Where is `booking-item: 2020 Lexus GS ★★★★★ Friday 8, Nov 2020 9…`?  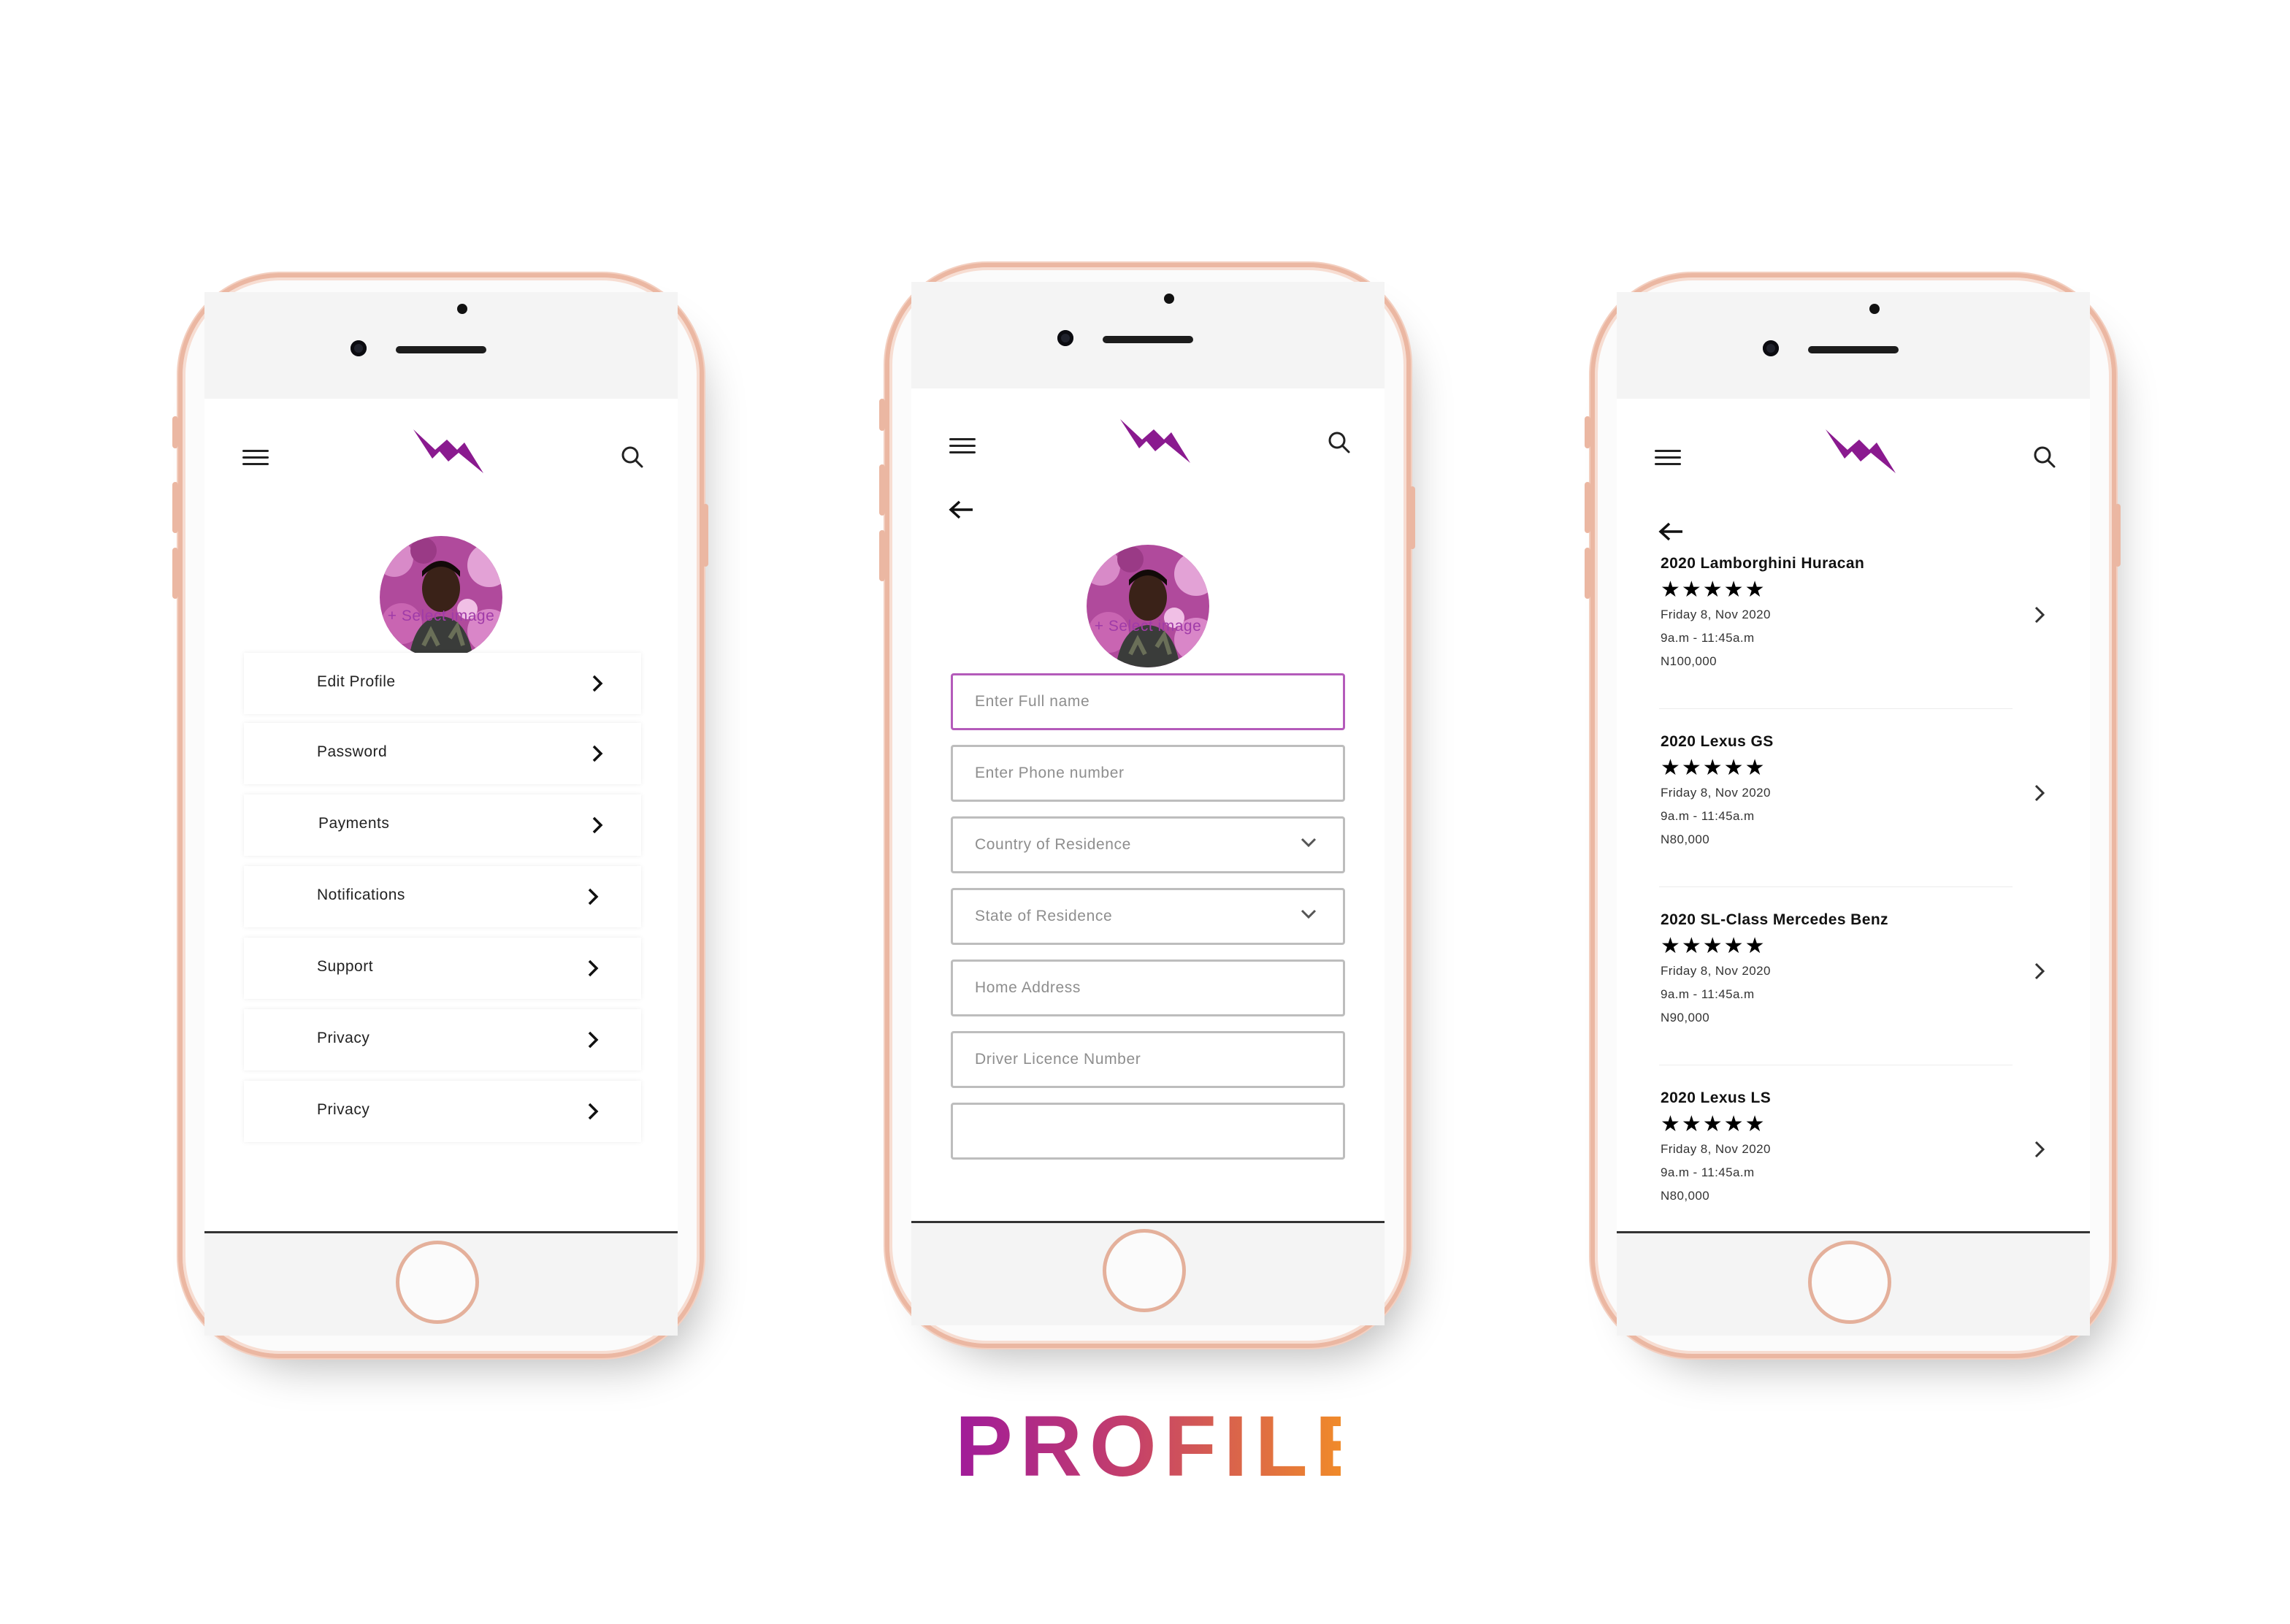 booking-item: 2020 Lexus GS ★★★★★ Friday 8, Nov 2020 9… is located at coordinates (1853, 792).